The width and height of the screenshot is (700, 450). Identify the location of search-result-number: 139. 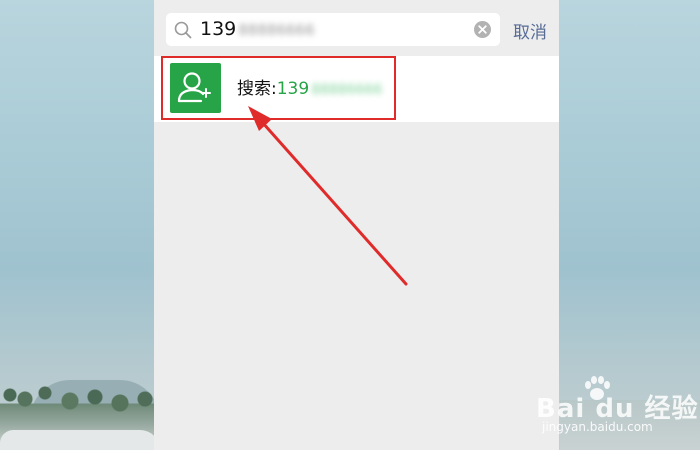
(293, 89).